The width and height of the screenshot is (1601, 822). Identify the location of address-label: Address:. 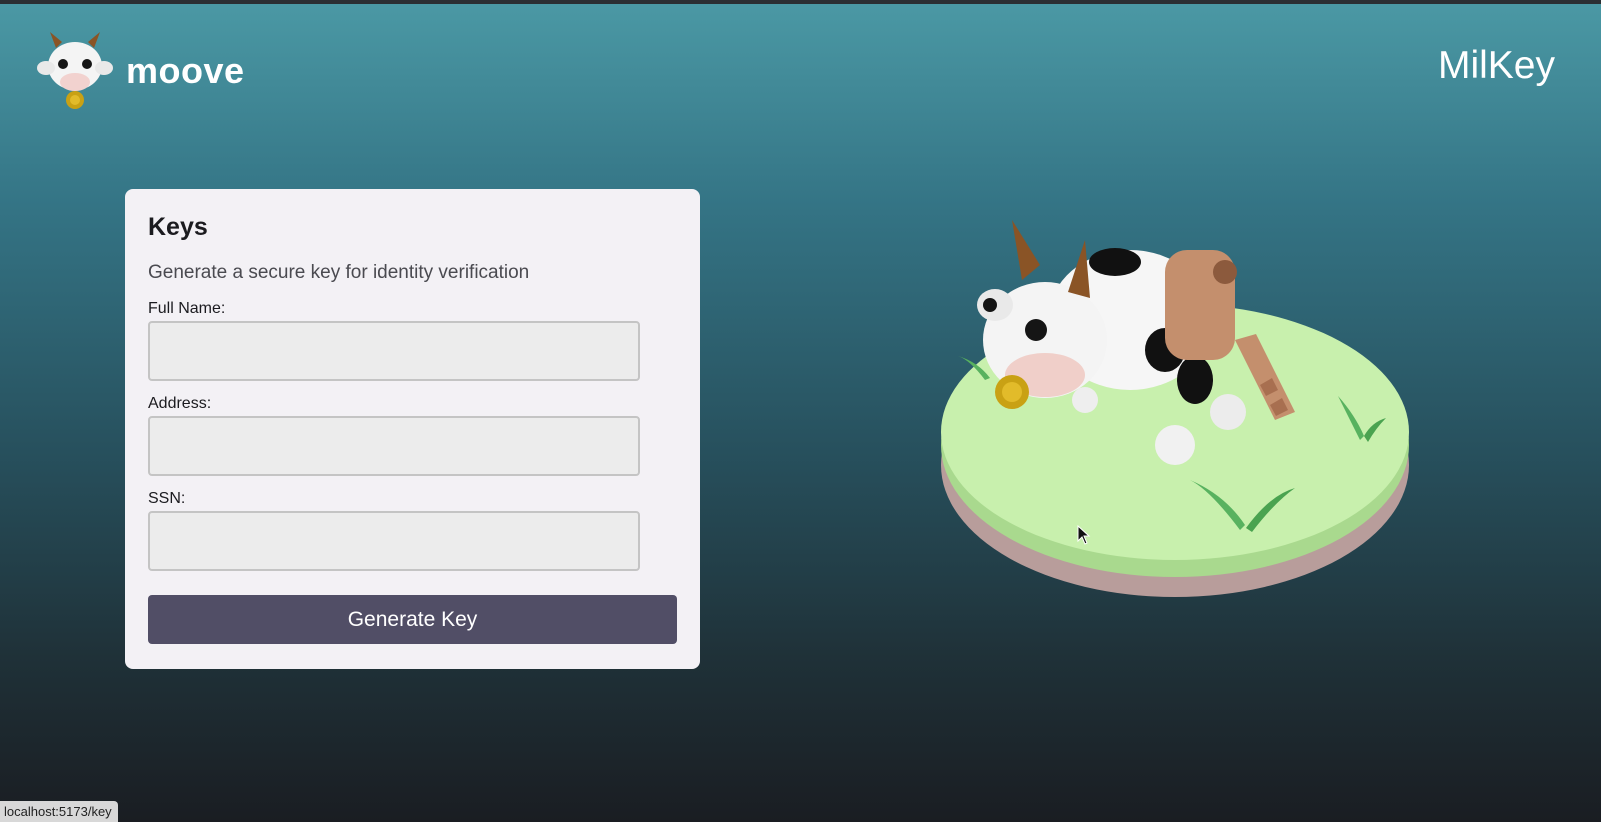
(180, 403).